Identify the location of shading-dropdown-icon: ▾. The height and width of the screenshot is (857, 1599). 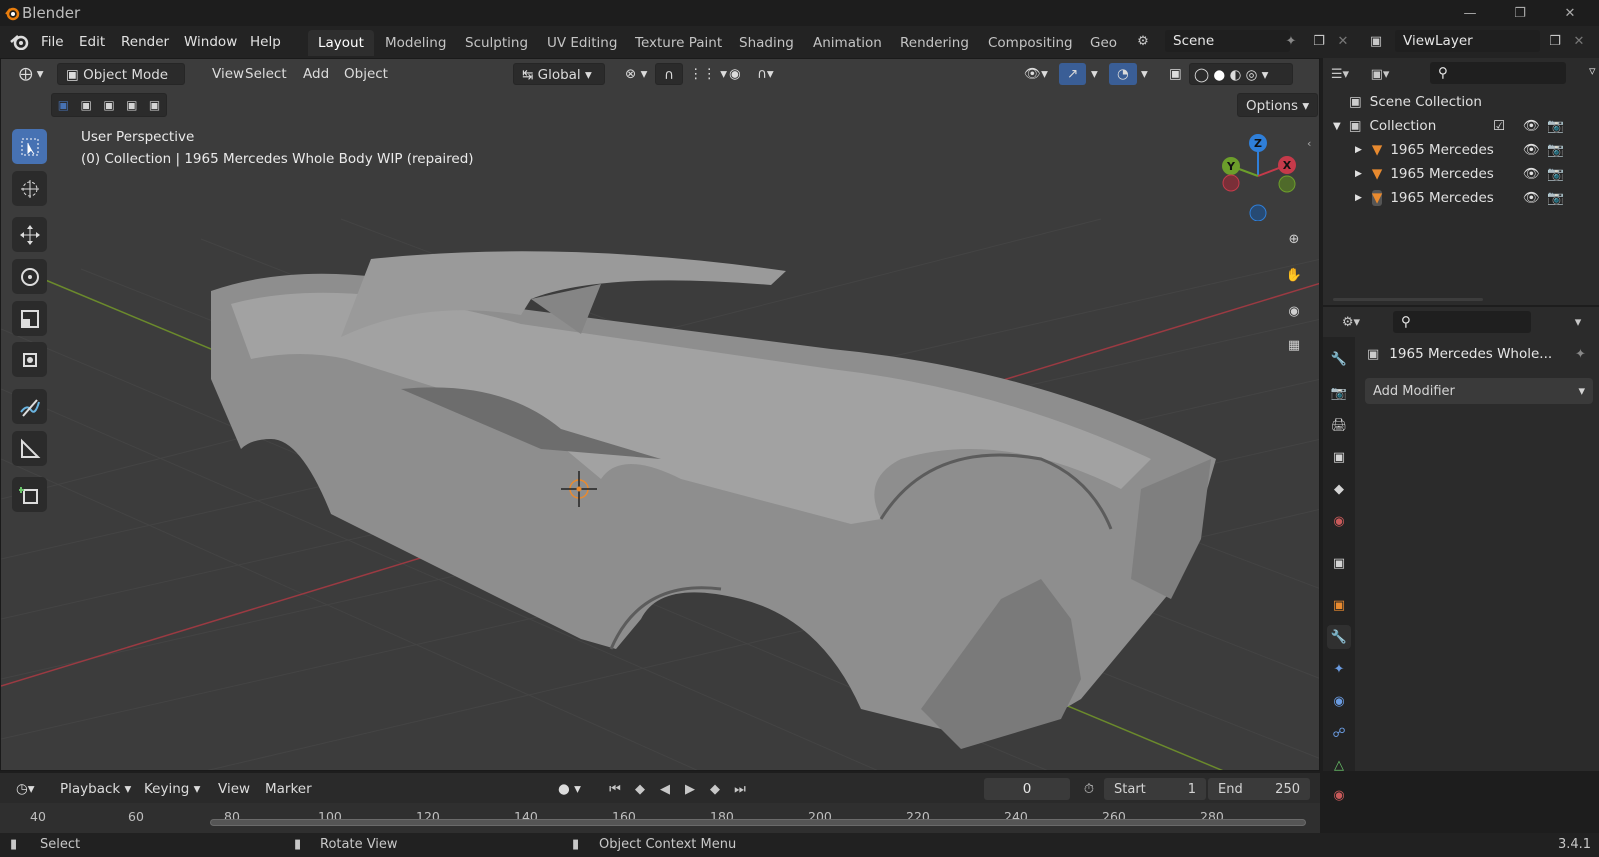
(1265, 75).